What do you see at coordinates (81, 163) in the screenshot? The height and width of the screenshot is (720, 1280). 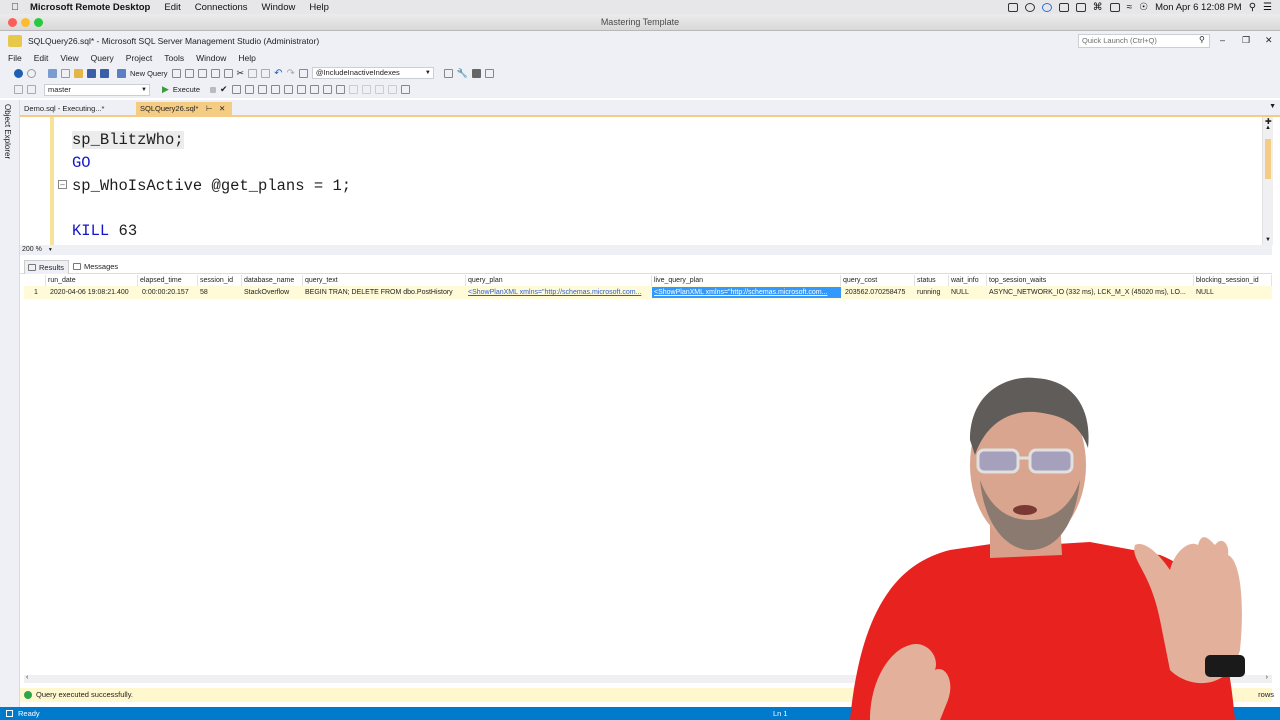 I see `code-line-2: GO` at bounding box center [81, 163].